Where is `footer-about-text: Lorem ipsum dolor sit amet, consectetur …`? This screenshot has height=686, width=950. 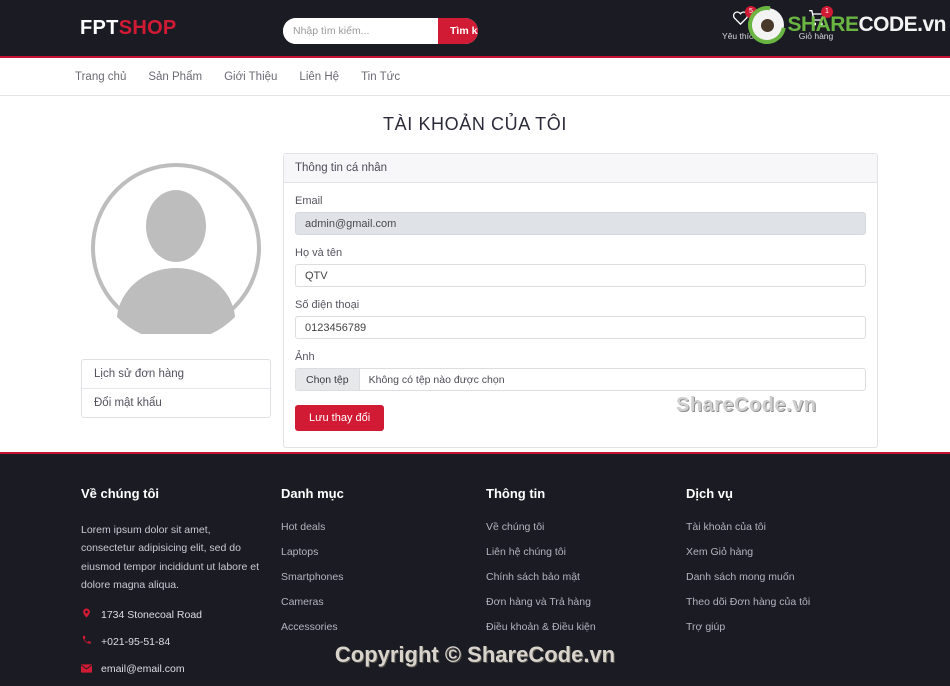 footer-about-text: Lorem ipsum dolor sit amet, consectetur … is located at coordinates (170, 558).